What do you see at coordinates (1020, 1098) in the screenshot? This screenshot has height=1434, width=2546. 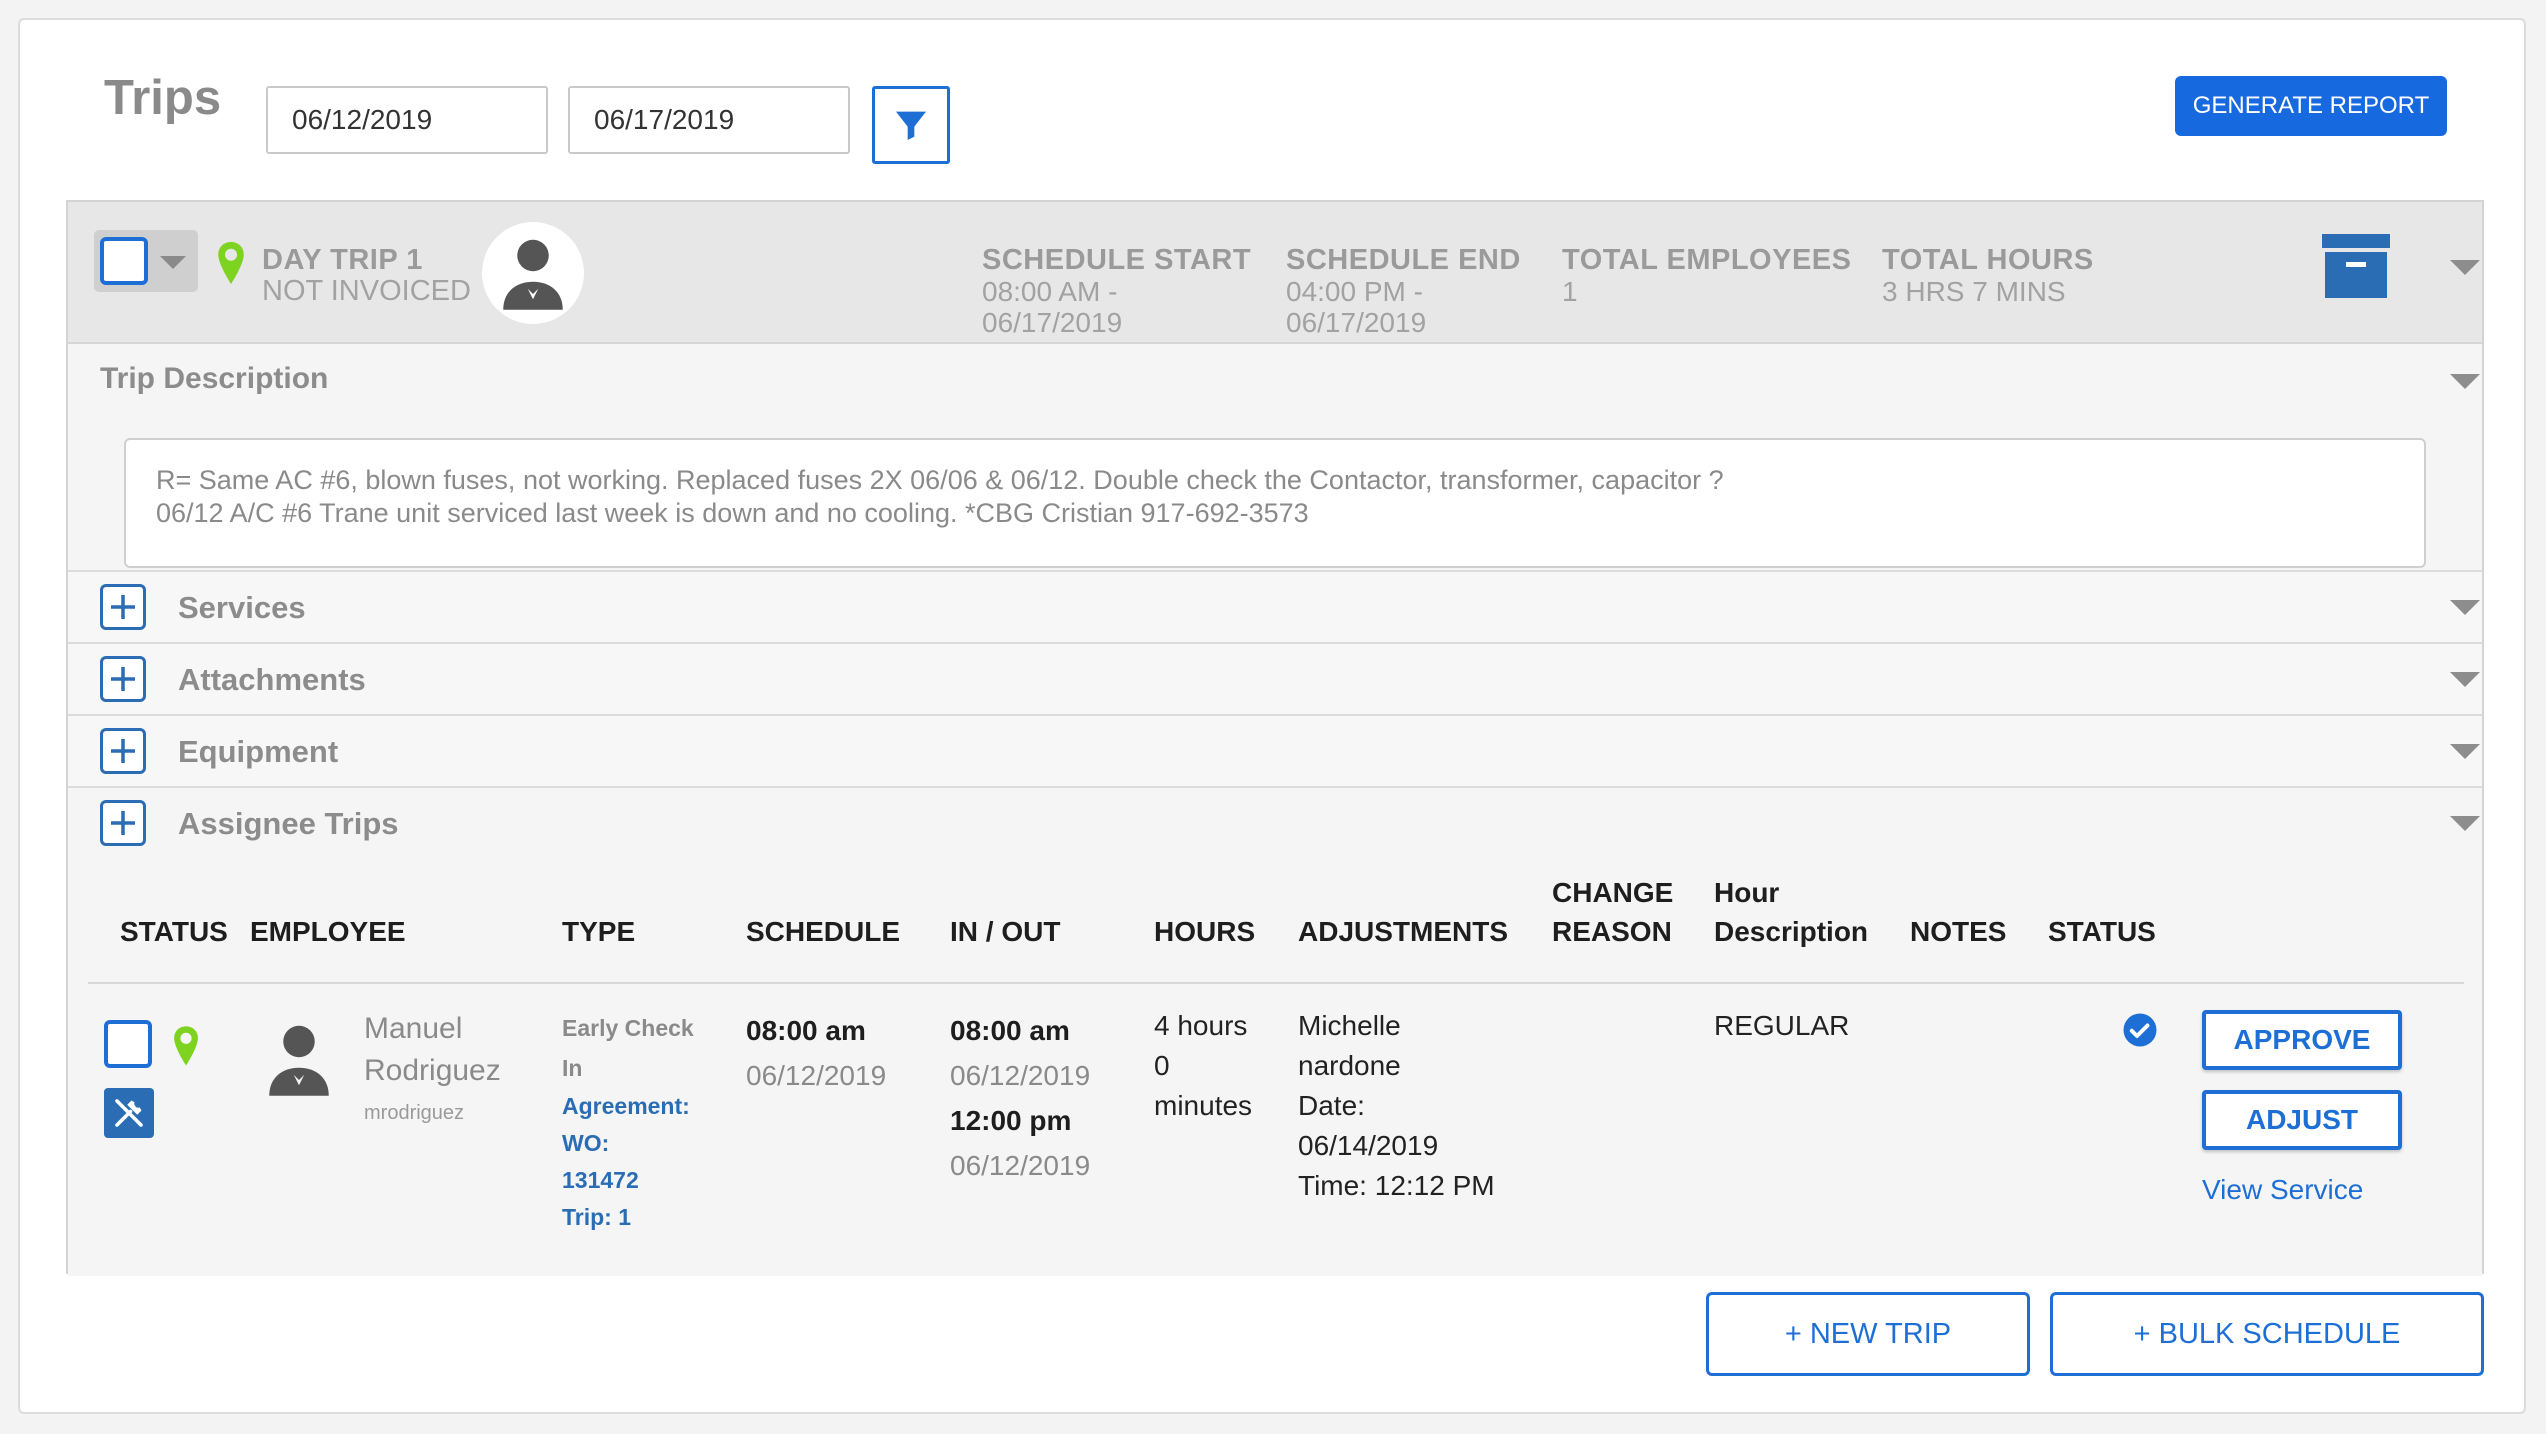 I see `in-out-cell: 08:00 am 06/12/2019 12:00 pm 06/12/2019` at bounding box center [1020, 1098].